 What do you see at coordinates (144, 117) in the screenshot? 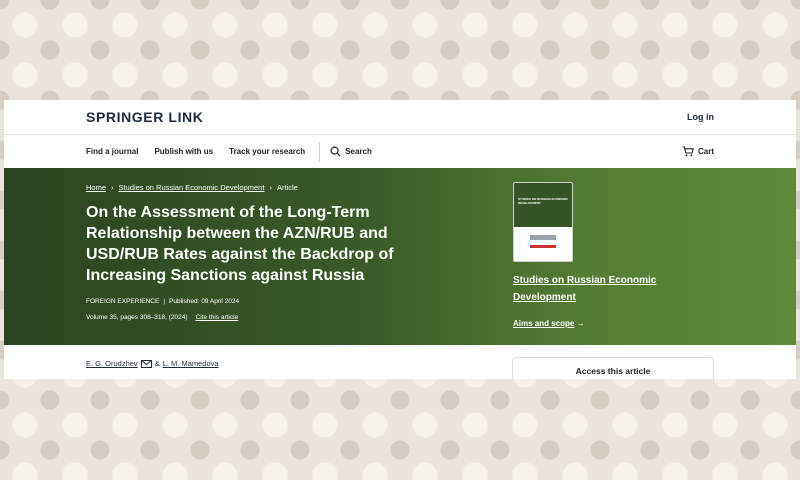
I see `springer-link-logo: SPRINGER LINK` at bounding box center [144, 117].